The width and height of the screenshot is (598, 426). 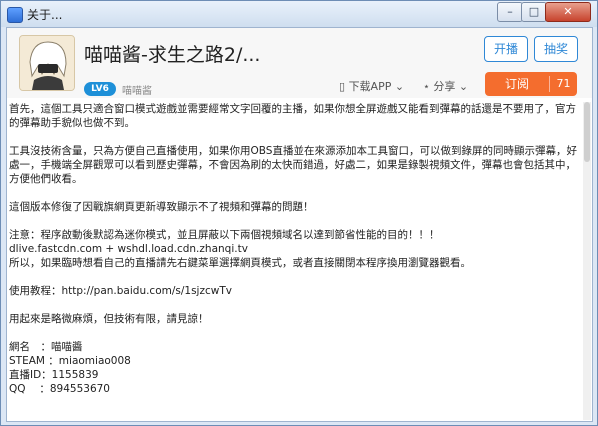 What do you see at coordinates (137, 89) in the screenshot?
I see `username: 喵喵酱` at bounding box center [137, 89].